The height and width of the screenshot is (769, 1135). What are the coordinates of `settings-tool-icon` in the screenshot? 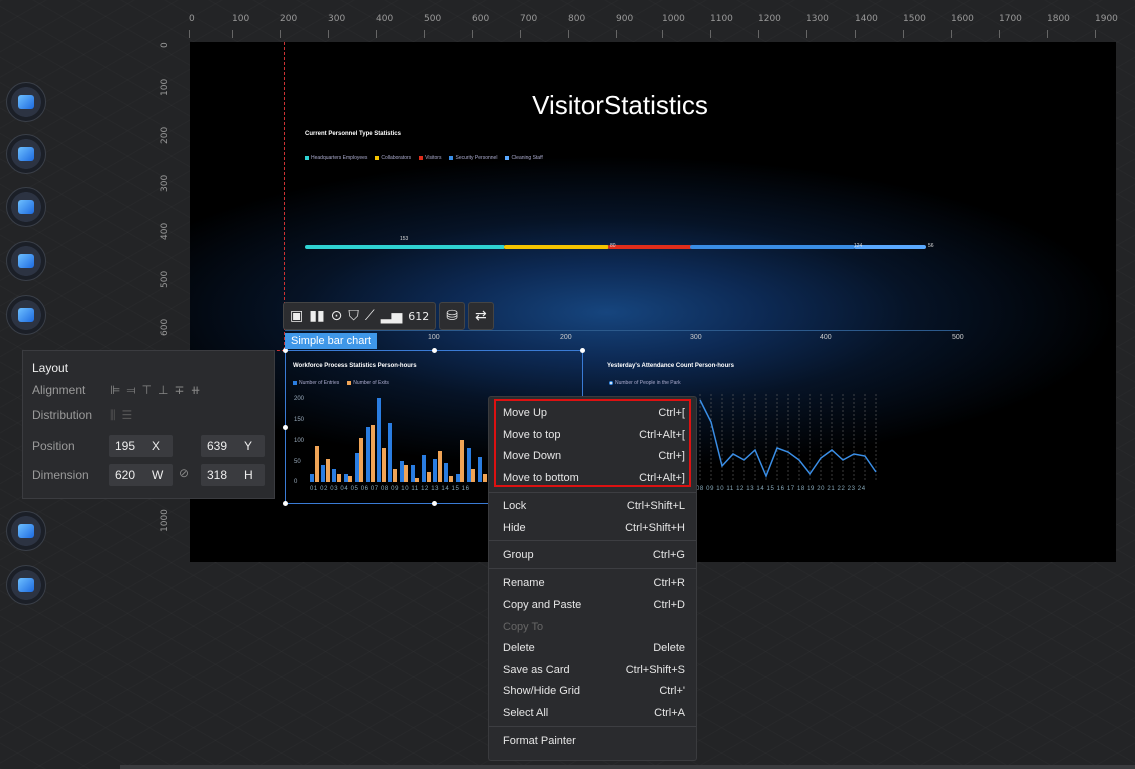 It's located at (26, 585).